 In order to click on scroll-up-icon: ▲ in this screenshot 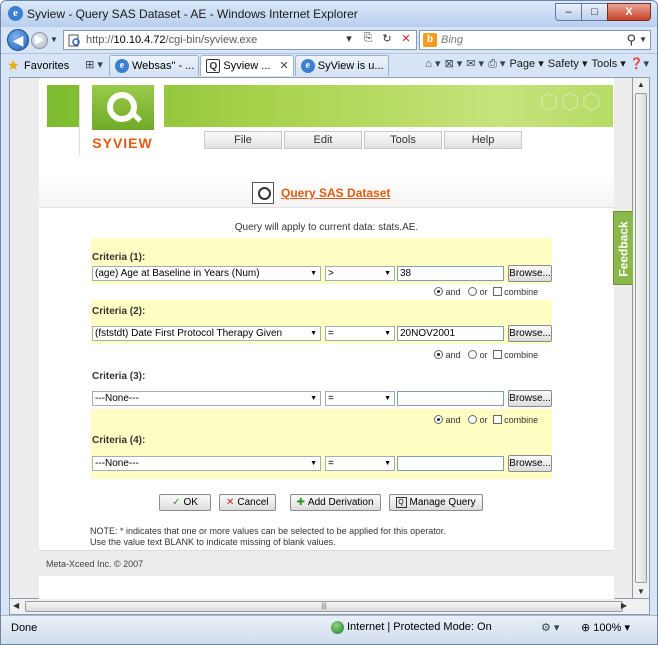, I will do `click(641, 84)`.